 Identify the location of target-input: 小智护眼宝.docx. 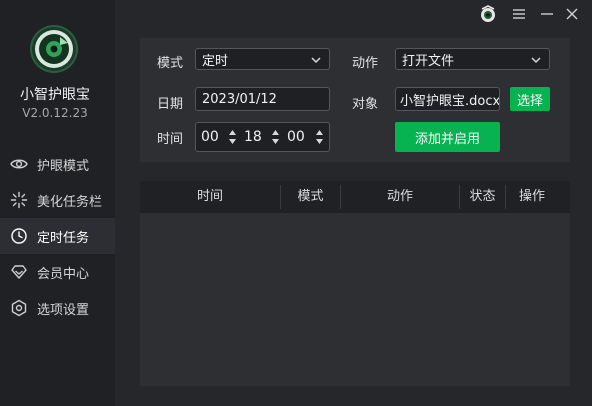
(447, 99).